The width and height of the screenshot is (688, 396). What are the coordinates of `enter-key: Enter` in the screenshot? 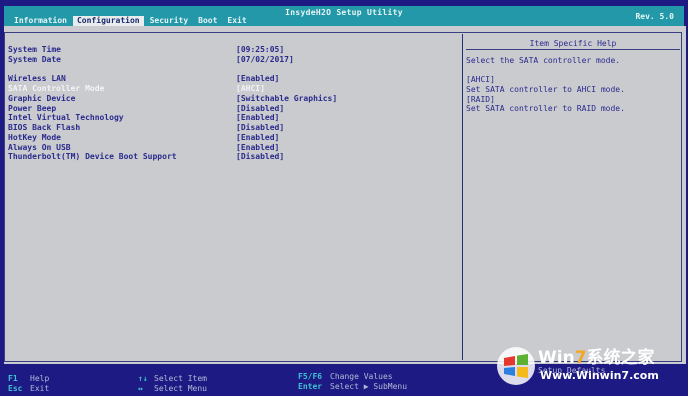 It's located at (310, 386).